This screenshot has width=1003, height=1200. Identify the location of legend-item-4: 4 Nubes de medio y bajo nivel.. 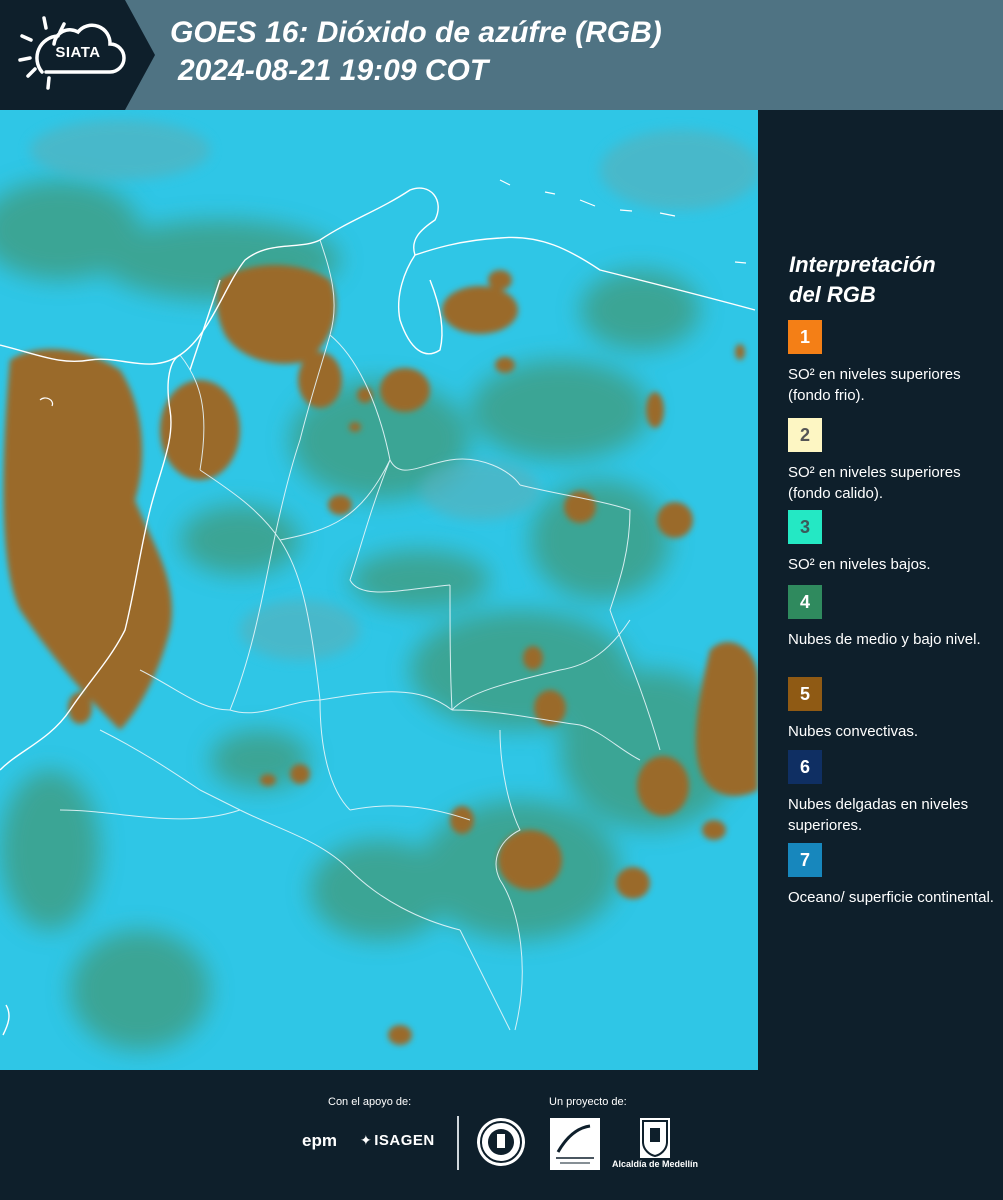
(893, 617).